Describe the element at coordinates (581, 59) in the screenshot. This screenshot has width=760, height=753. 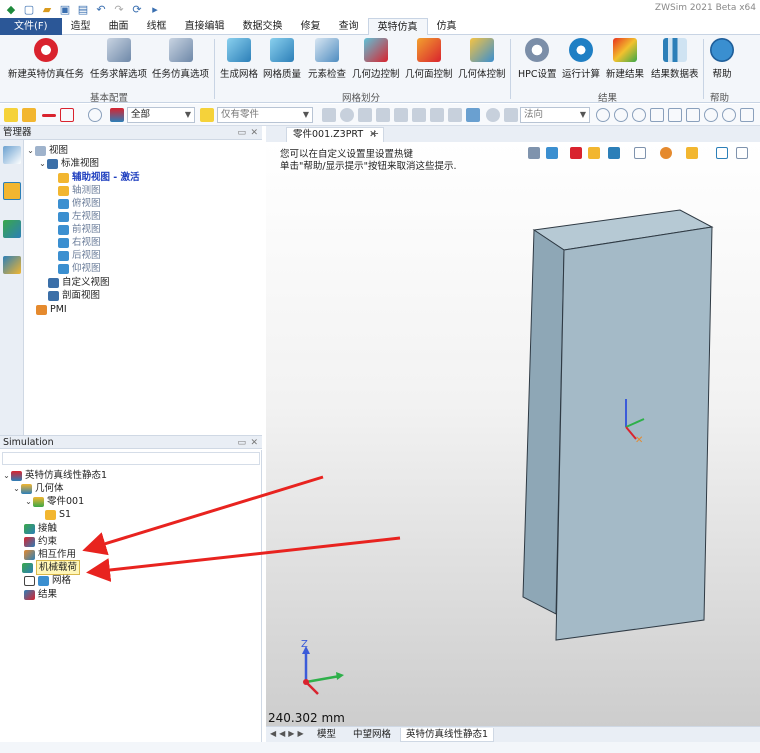
I see `run-calculation-button: 运行计算` at that location.